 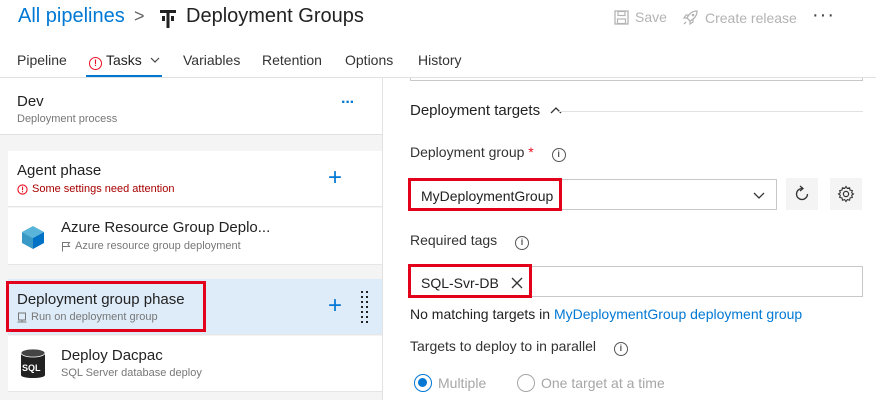 I want to click on stage-more-button: ···, so click(x=348, y=103).